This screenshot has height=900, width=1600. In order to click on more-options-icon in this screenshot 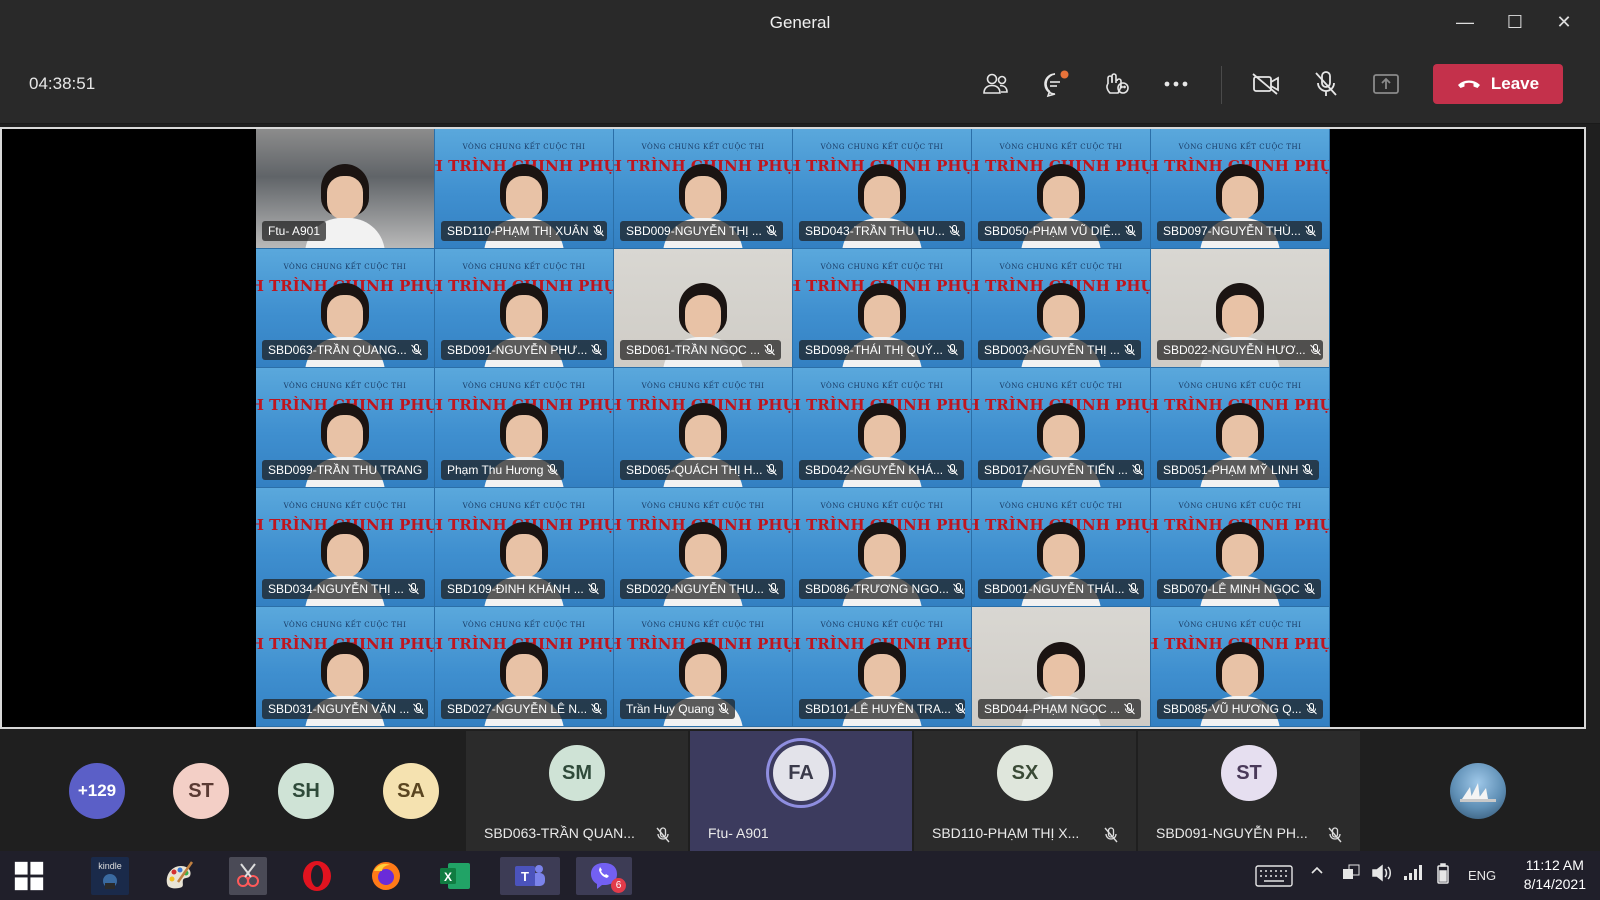, I will do `click(1176, 84)`.